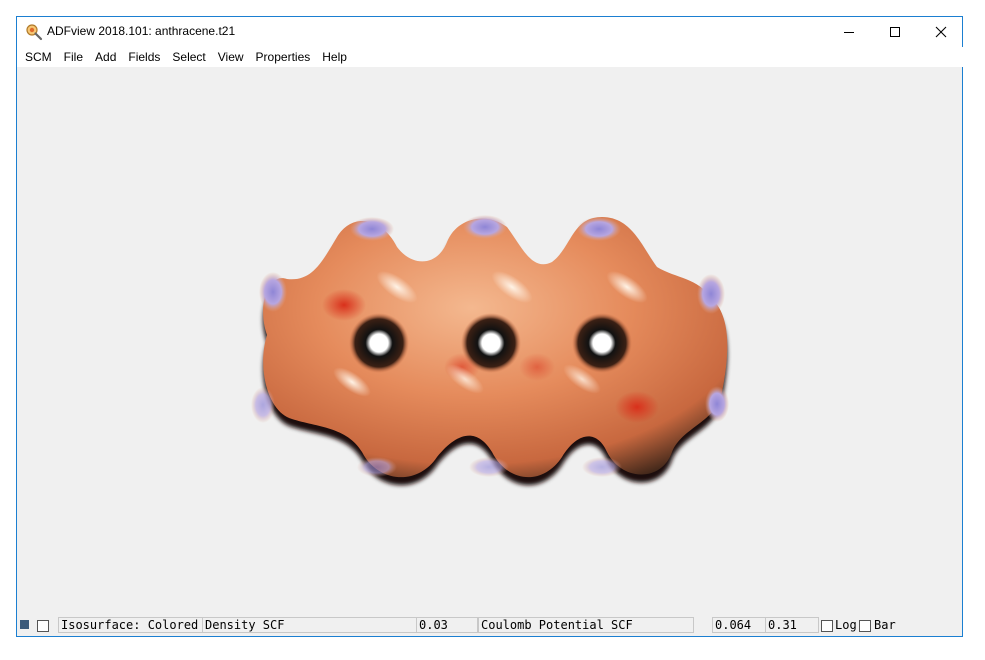 The width and height of the screenshot is (985, 660). Describe the element at coordinates (231, 57) in the screenshot. I see `menu-view: View` at that location.